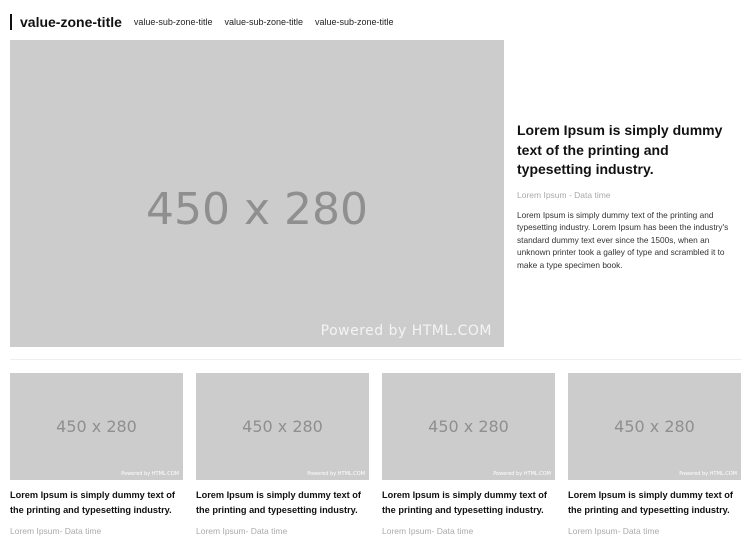  What do you see at coordinates (71, 22) in the screenshot?
I see `zone-title: value-zone-title` at bounding box center [71, 22].